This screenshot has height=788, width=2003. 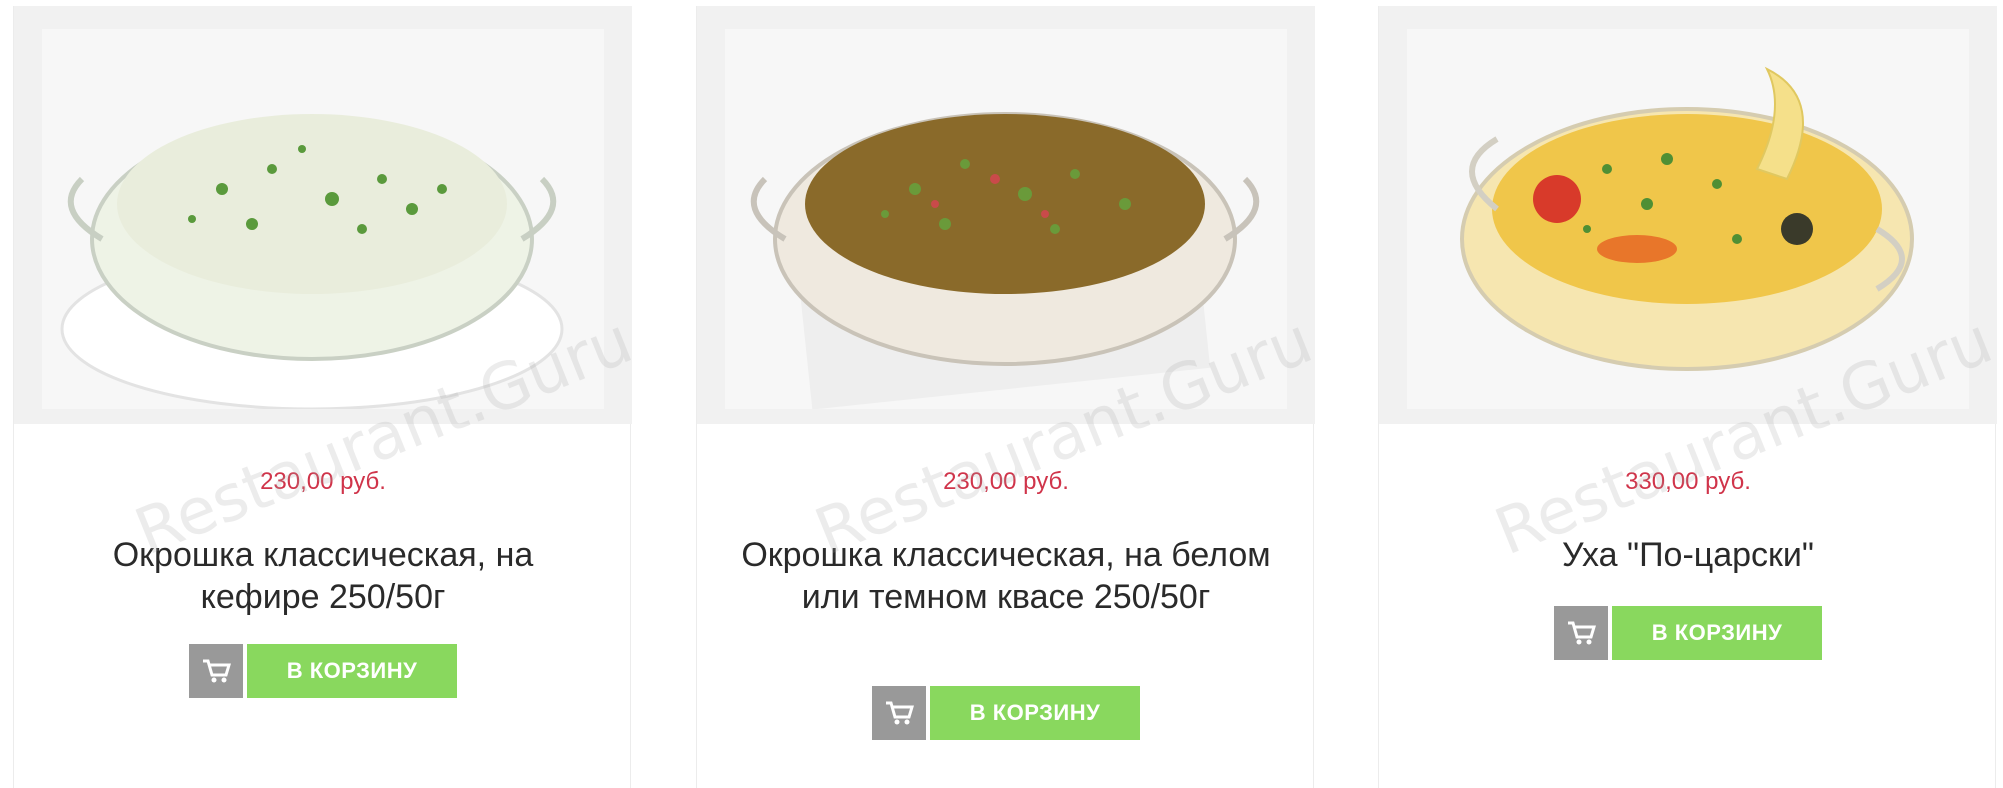 What do you see at coordinates (1688, 481) in the screenshot?
I see `product-price: 330,00 руб.` at bounding box center [1688, 481].